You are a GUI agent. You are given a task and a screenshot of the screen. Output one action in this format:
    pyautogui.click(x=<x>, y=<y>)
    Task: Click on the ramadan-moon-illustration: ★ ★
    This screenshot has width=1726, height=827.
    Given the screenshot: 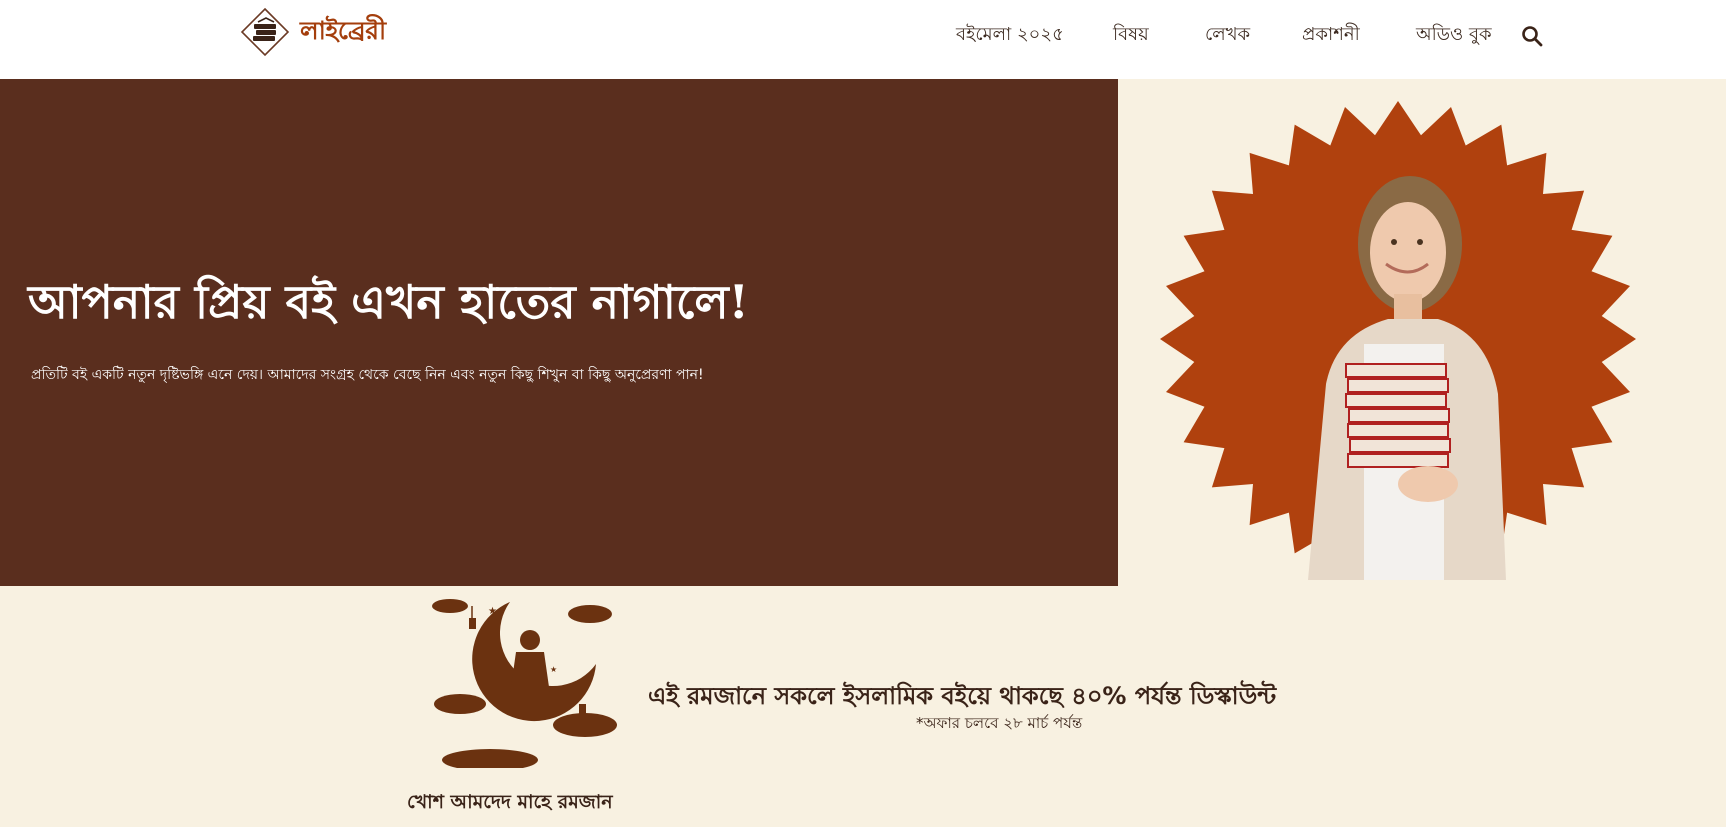 What is the action you would take?
    pyautogui.click(x=524, y=683)
    